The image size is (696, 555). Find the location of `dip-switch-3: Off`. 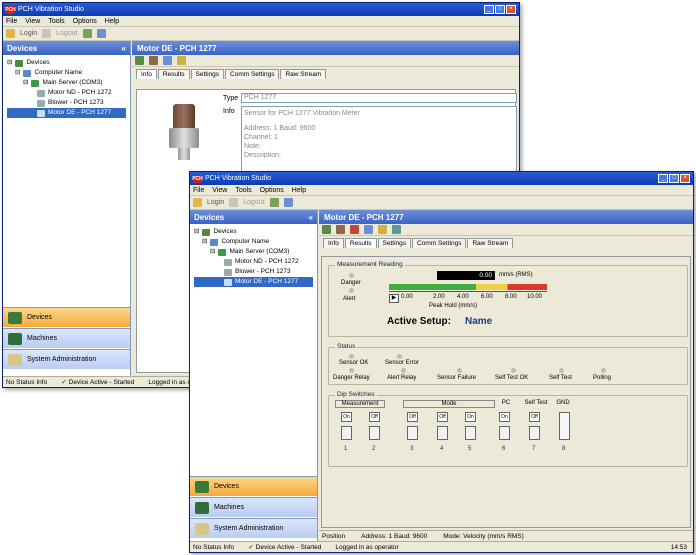

dip-switch-3: Off is located at coordinates (412, 417).